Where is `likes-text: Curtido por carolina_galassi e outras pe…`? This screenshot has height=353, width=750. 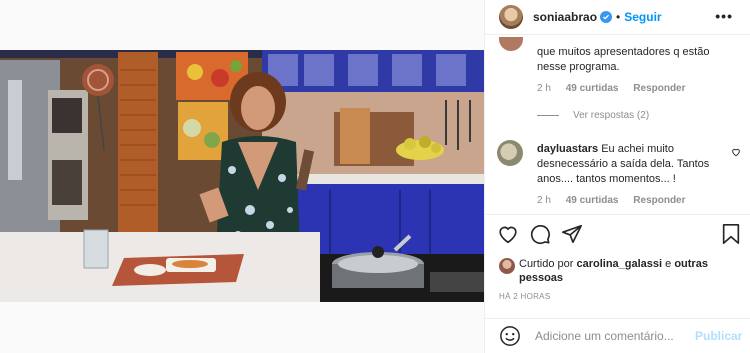 likes-text: Curtido por carolina_galassi e outras pe… is located at coordinates (614, 271).